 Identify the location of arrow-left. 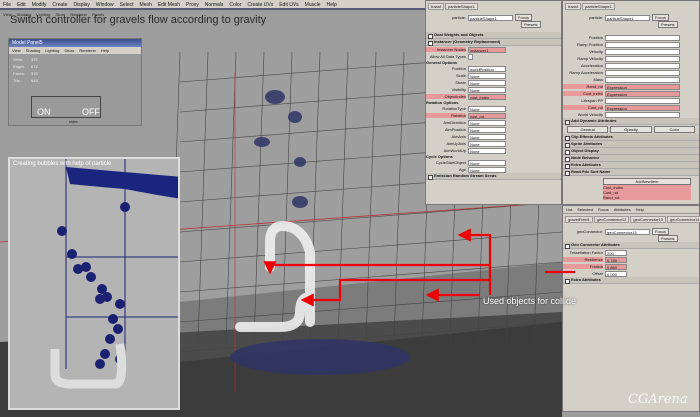
(376, 268).